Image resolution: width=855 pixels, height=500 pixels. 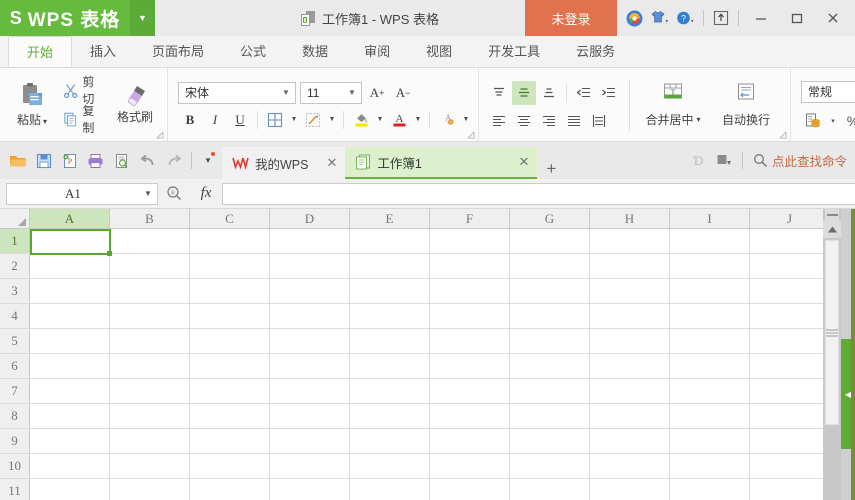 What do you see at coordinates (150, 291) in the screenshot?
I see `cell-B3` at bounding box center [150, 291].